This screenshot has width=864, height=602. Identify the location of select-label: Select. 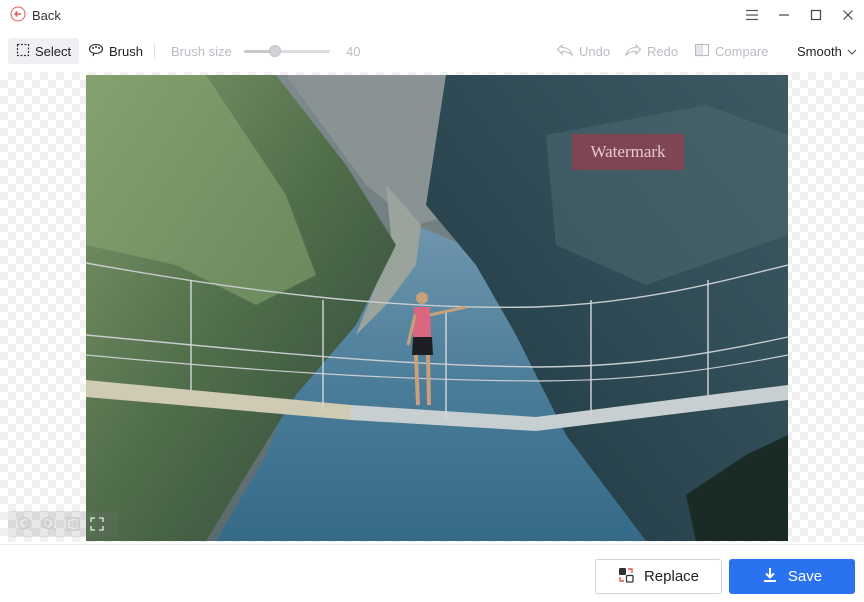
(53, 51).